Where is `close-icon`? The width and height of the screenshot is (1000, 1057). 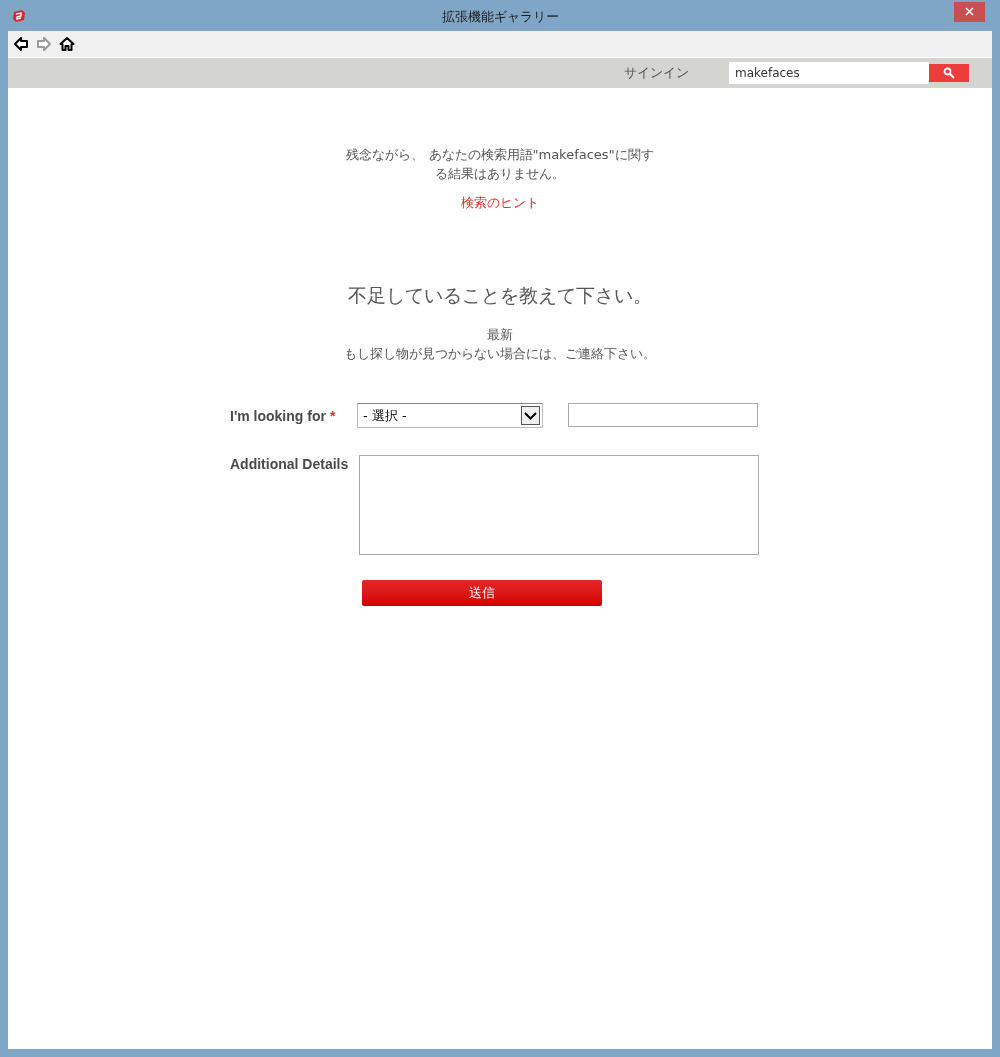
close-icon is located at coordinates (969, 11).